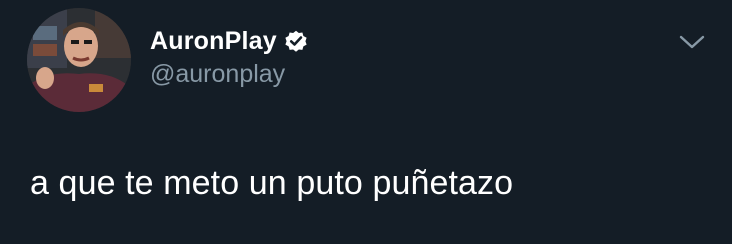 The image size is (732, 244). What do you see at coordinates (296, 41) in the screenshot?
I see `verified-badge-icon` at bounding box center [296, 41].